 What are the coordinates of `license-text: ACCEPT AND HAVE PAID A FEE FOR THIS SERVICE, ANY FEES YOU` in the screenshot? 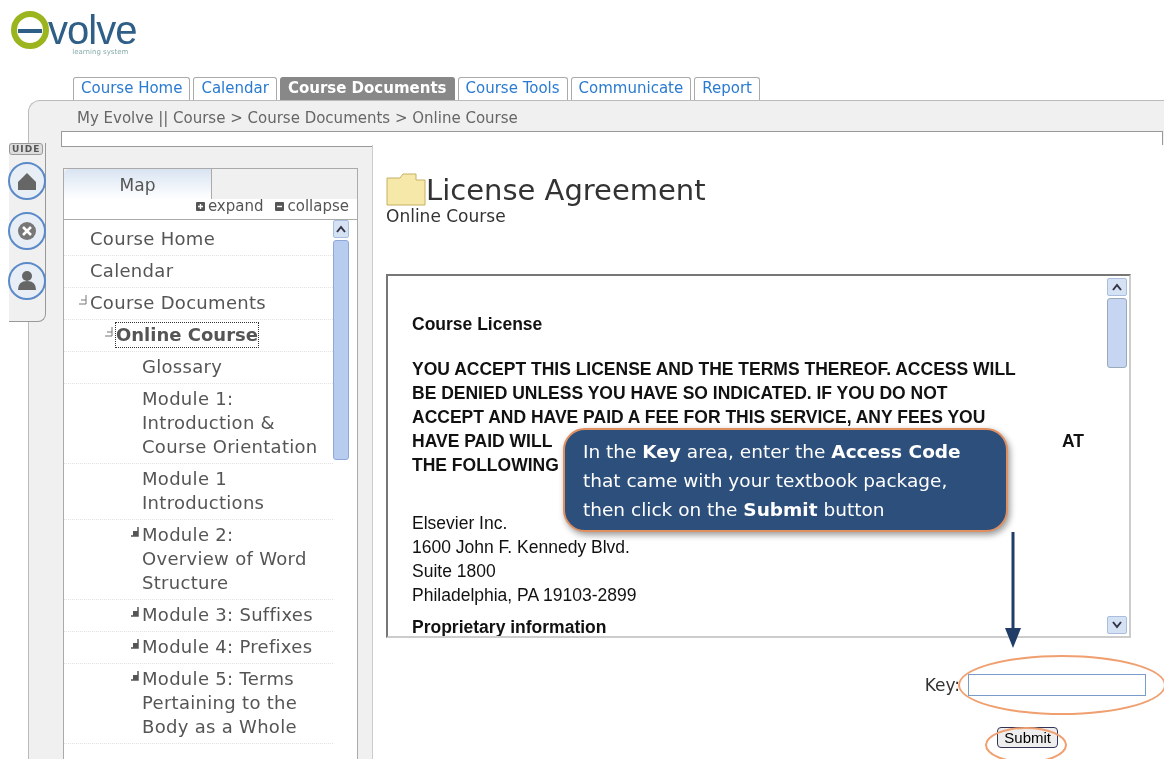 It's located at (699, 417).